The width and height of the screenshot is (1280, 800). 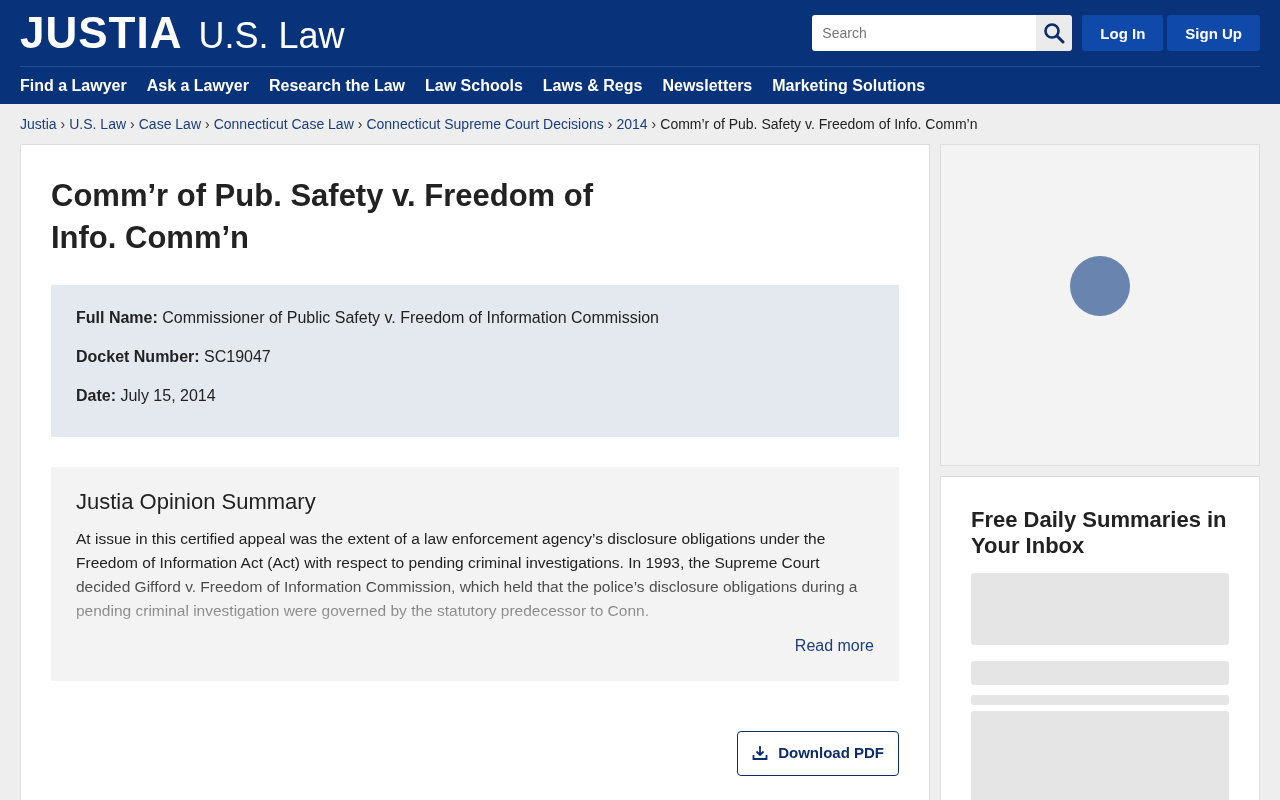 I want to click on search-field: Search, so click(x=924, y=33).